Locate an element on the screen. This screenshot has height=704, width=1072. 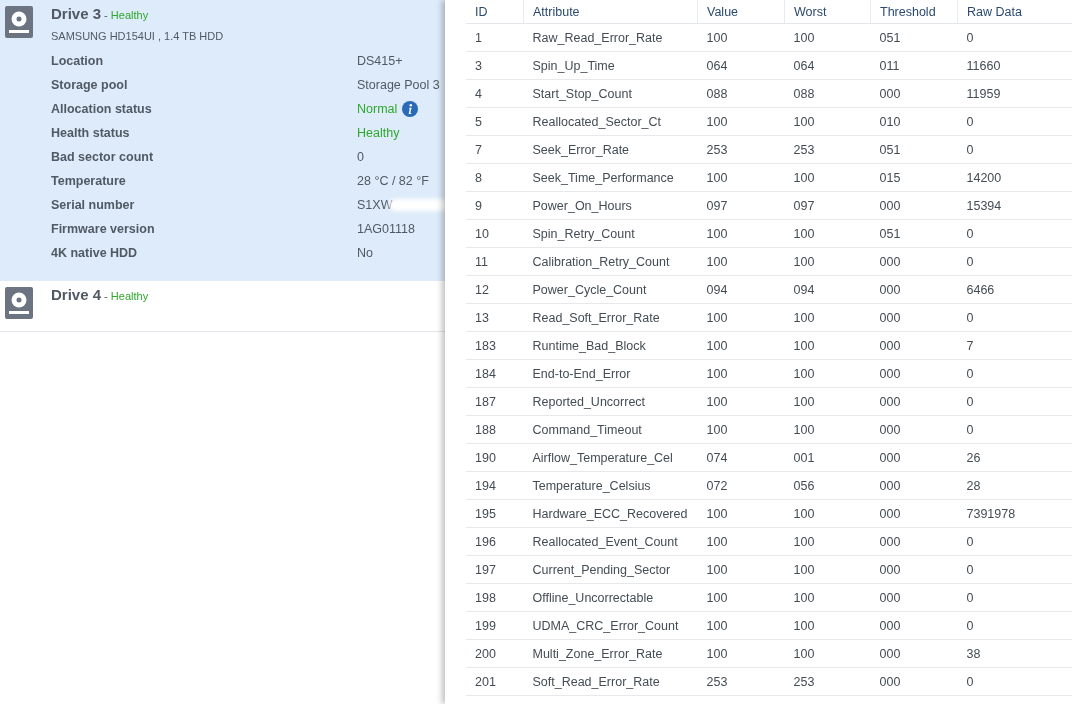
table-cell: 15394 is located at coordinates (1014, 205).